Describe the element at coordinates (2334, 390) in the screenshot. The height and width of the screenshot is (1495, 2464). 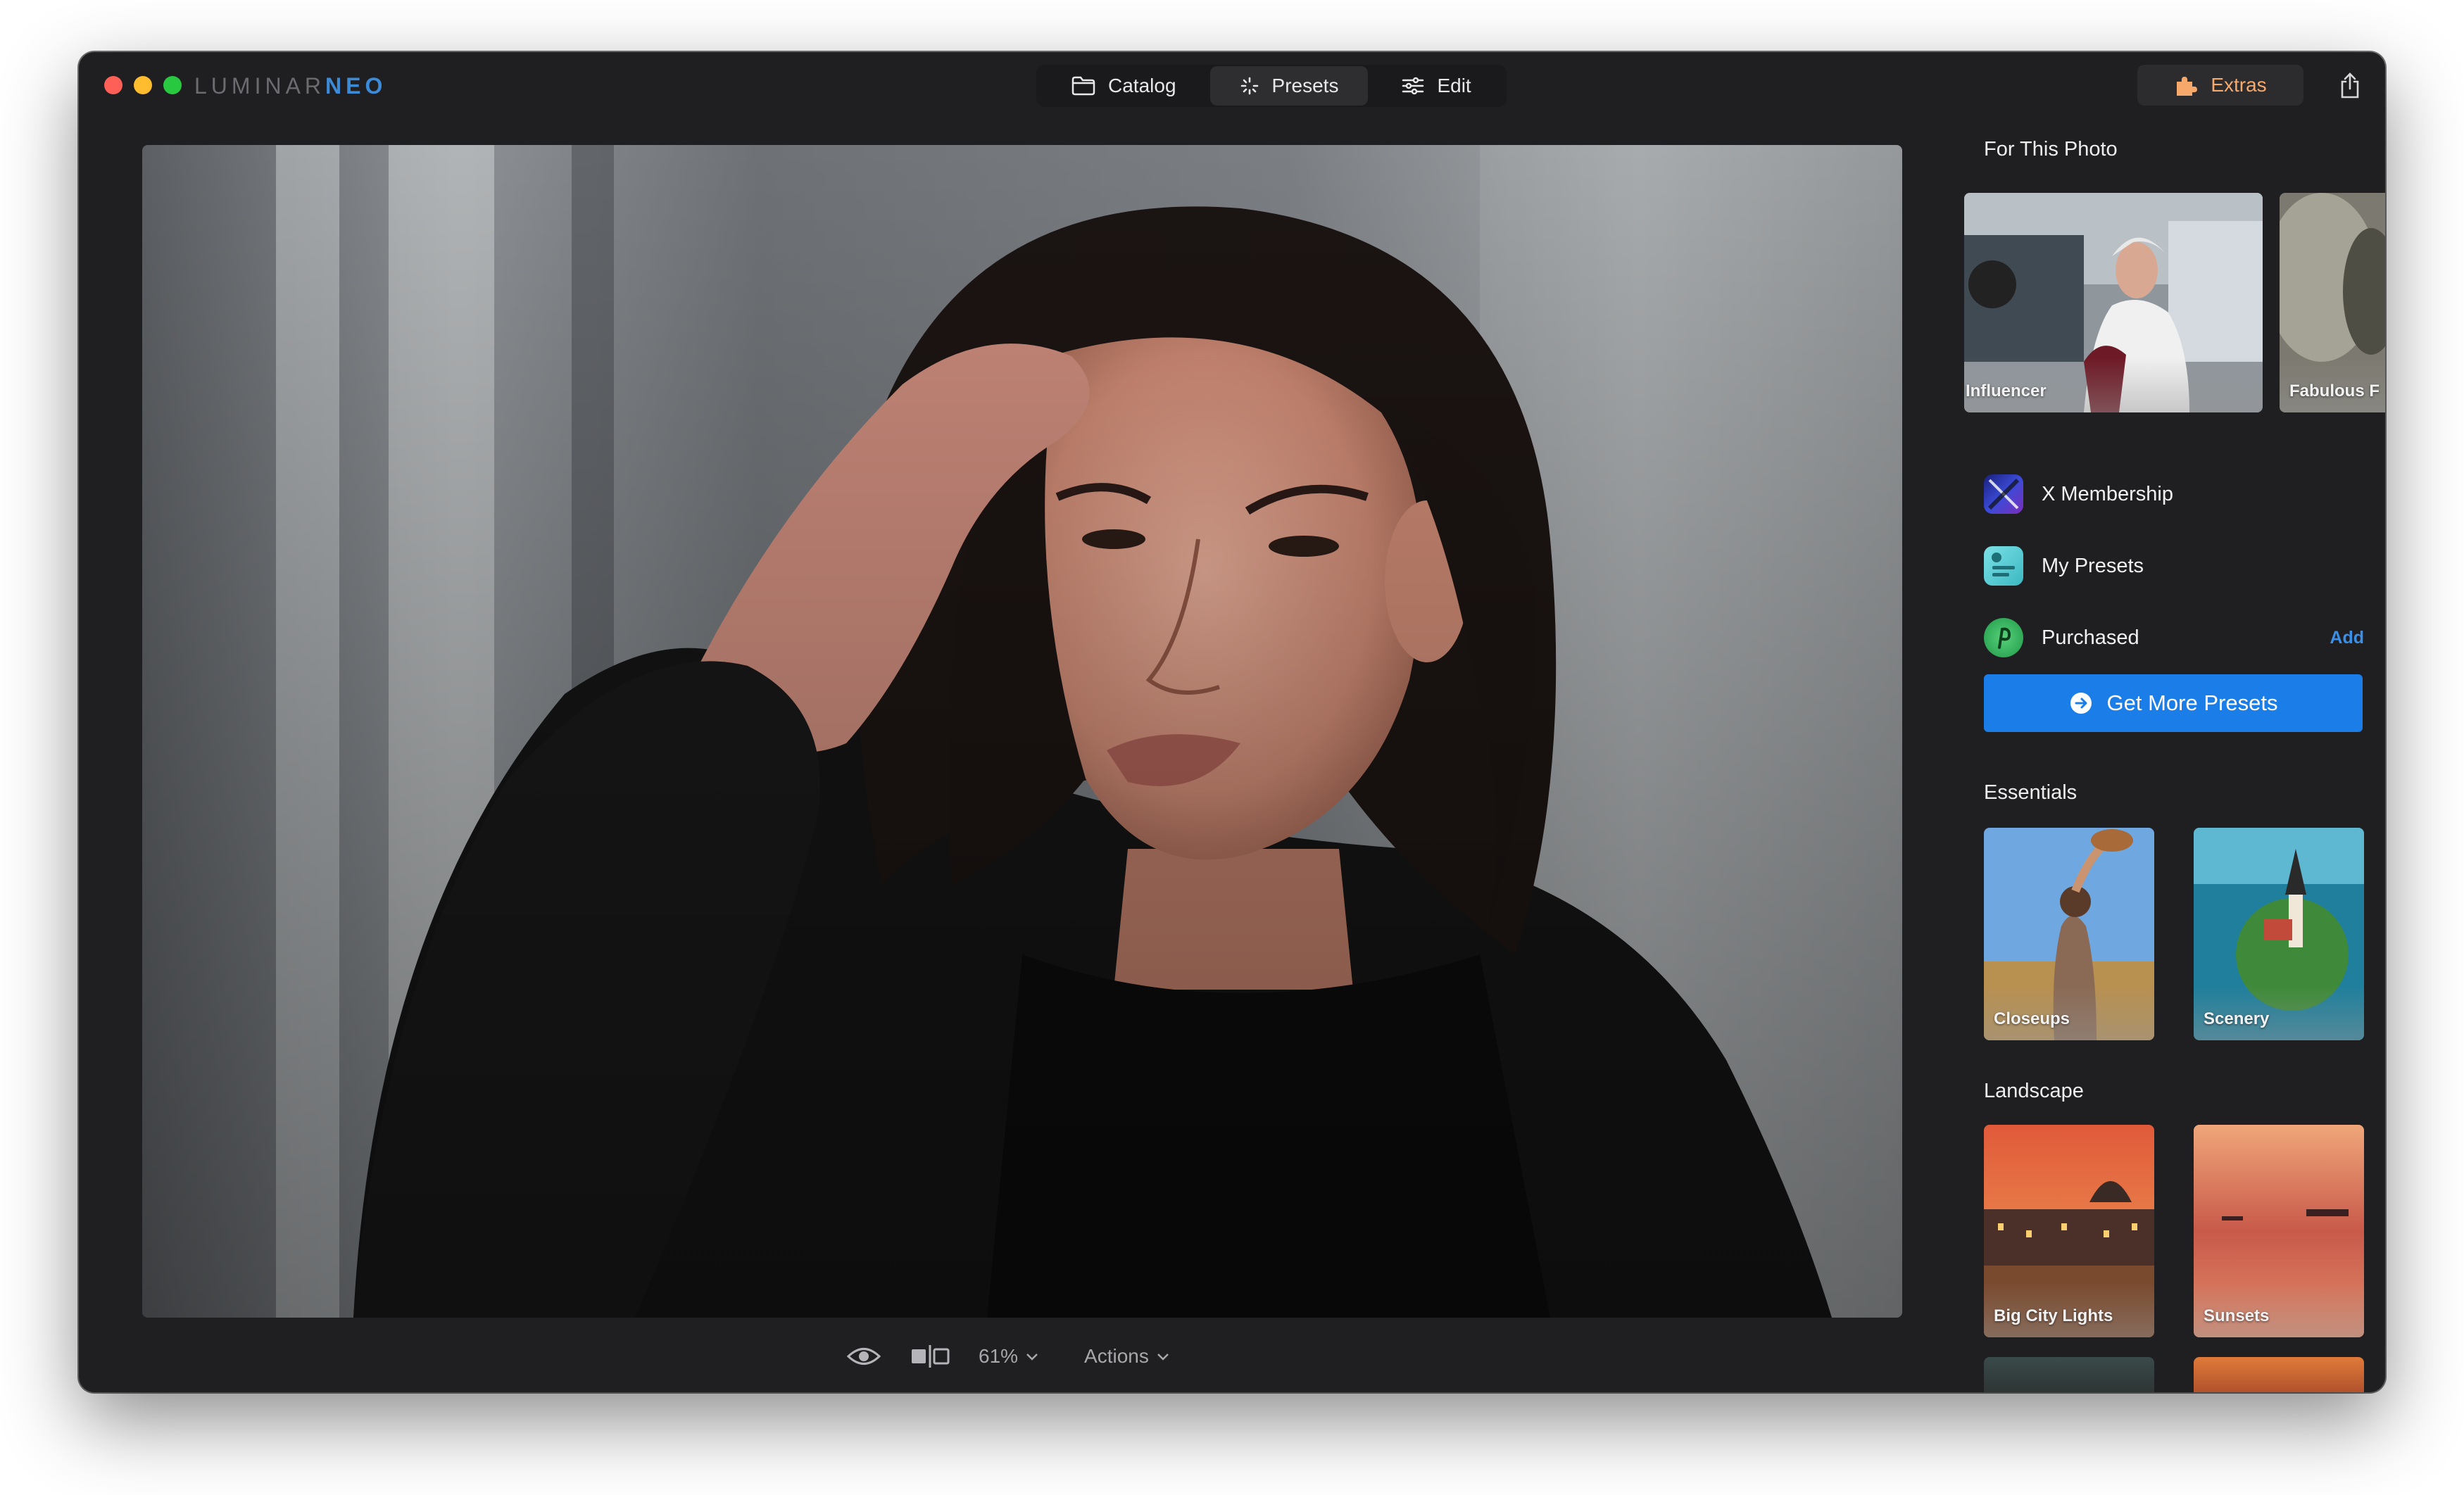
I see `preset-card-label: Fabulous F` at that location.